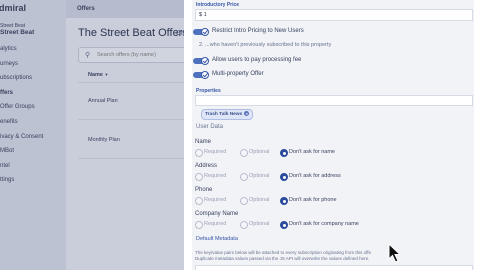  I want to click on search-input, so click(141, 54).